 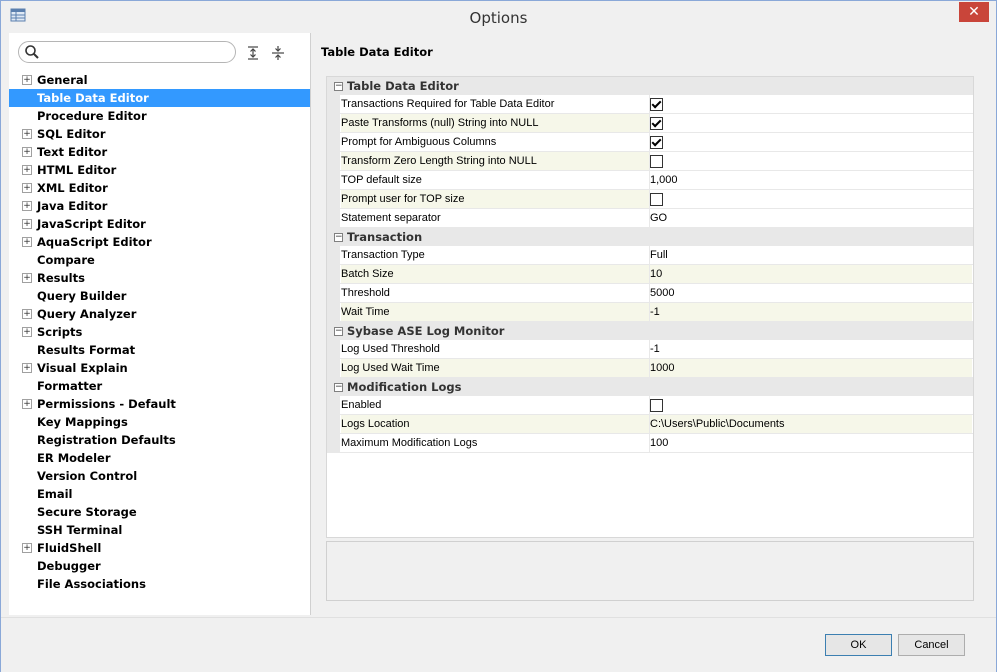 I want to click on tree-item: Email, so click(x=159, y=494).